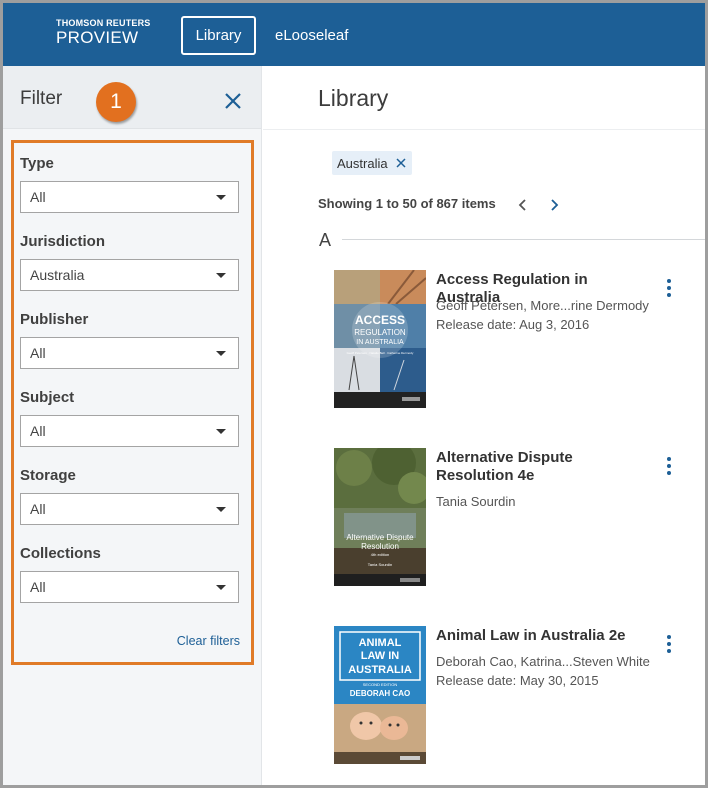 The image size is (708, 788). Describe the element at coordinates (407, 203) in the screenshot. I see `results-count: Showing 1 to 50 of 867 items` at that location.